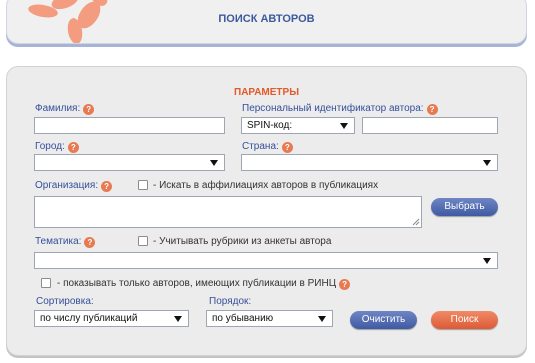 This screenshot has height=363, width=535. What do you see at coordinates (242, 241) in the screenshot?
I see `rubrics-label: - Учитывать рубрики из анкеты автора` at bounding box center [242, 241].